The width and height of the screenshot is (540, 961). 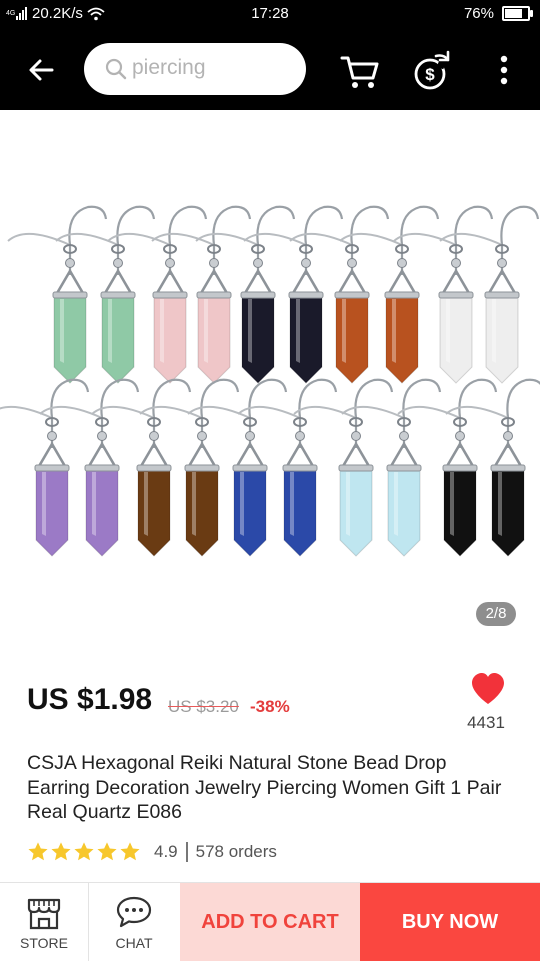 I want to click on orders-count: 578 orders, so click(x=236, y=851).